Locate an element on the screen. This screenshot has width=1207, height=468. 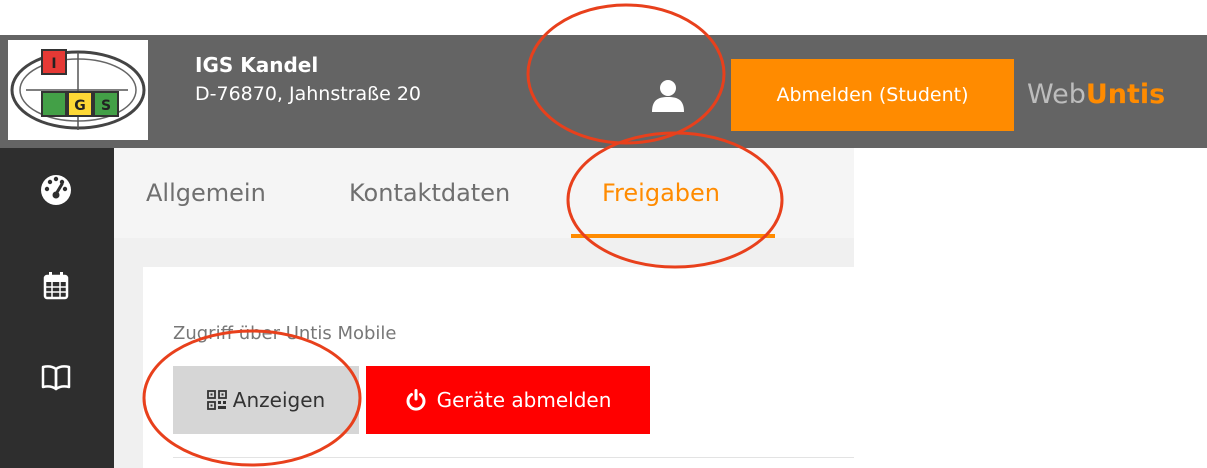
user-icon is located at coordinates (668, 95).